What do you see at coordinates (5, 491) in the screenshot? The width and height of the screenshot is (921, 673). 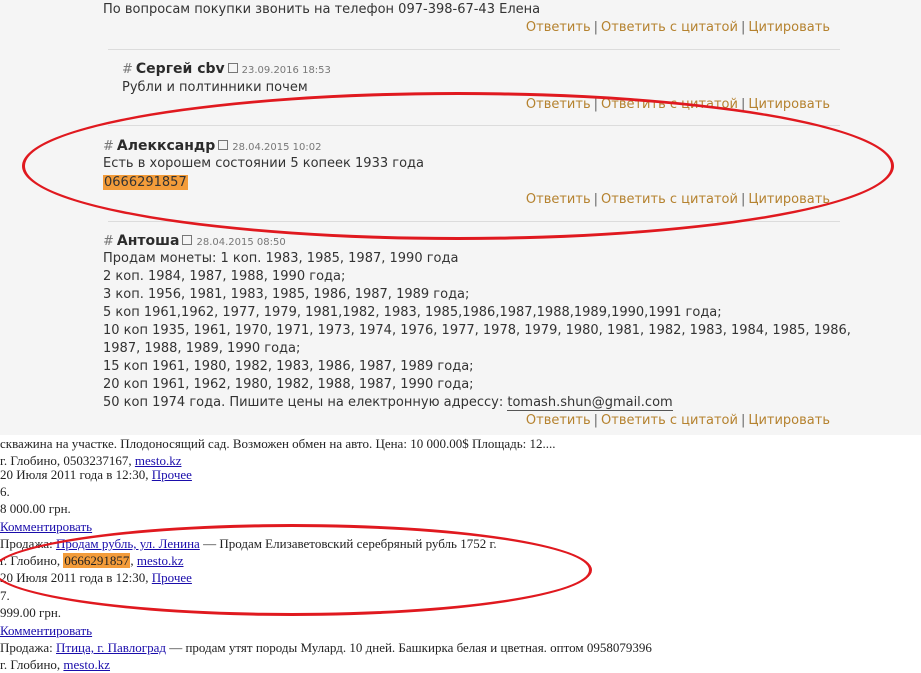 I see `listing-number: 6.` at bounding box center [5, 491].